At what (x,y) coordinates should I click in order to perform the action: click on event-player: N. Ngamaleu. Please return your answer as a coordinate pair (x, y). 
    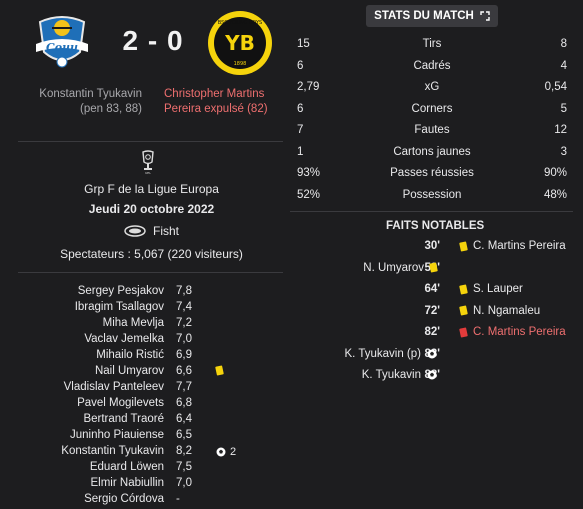
    Looking at the image, I should click on (506, 311).